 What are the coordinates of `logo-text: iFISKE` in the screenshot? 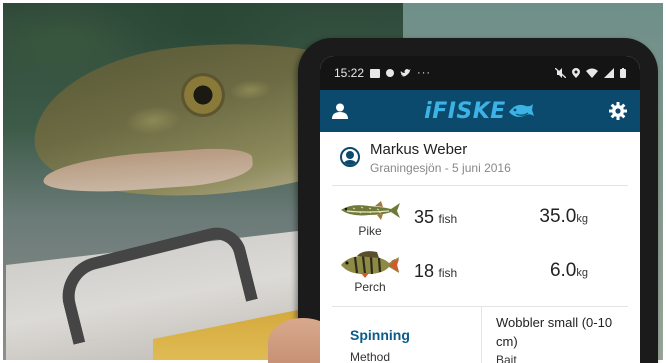 It's located at (465, 111).